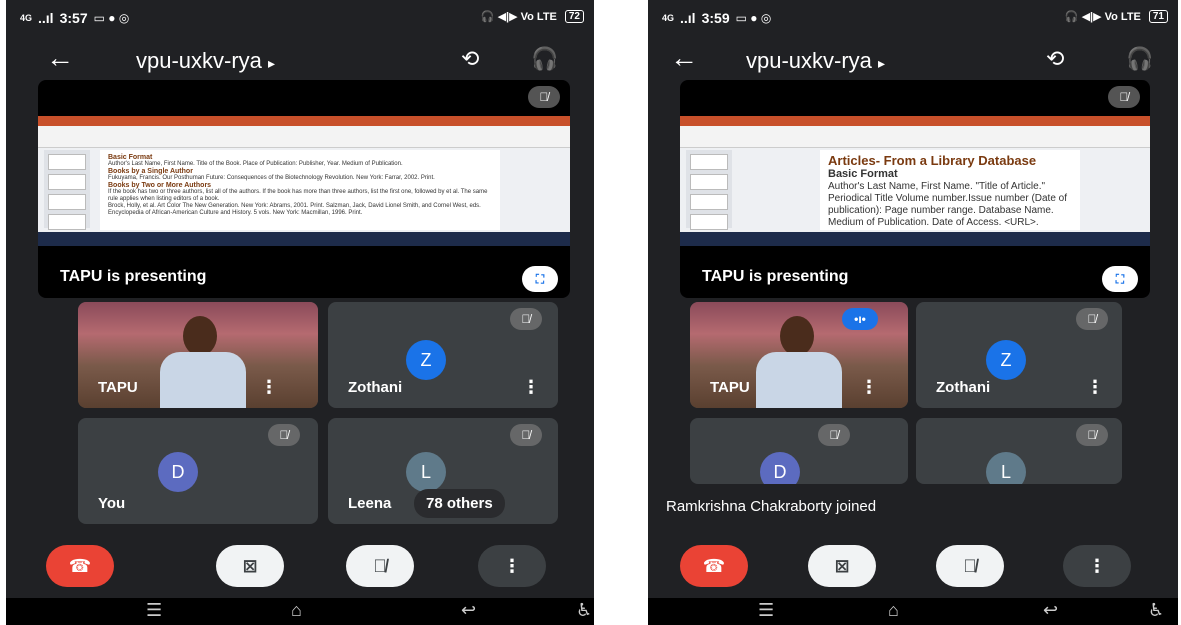 The image size is (1181, 625). What do you see at coordinates (200, 336) in the screenshot?
I see `person-head` at bounding box center [200, 336].